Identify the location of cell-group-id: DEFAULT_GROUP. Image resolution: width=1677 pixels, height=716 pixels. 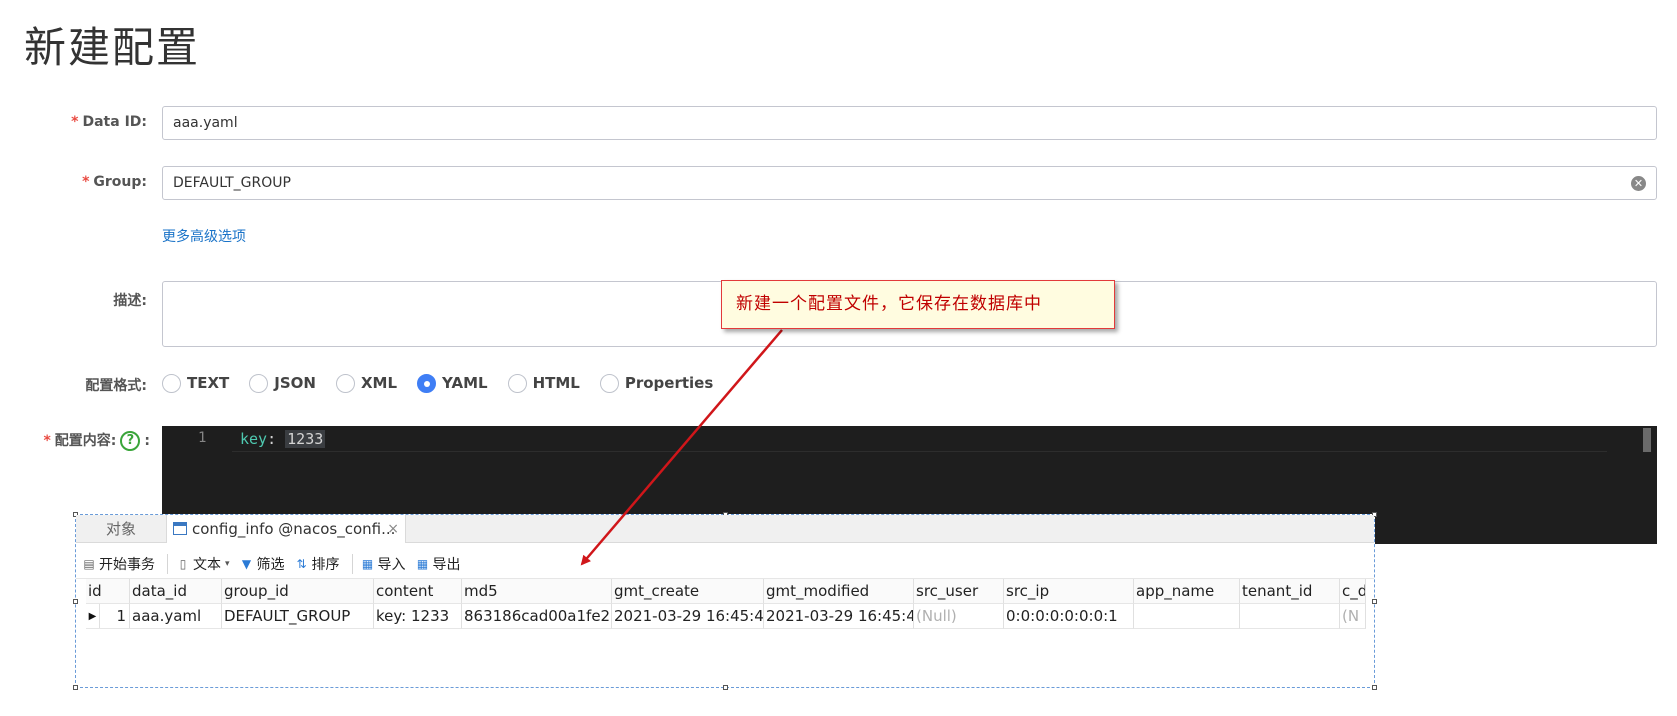
(298, 616).